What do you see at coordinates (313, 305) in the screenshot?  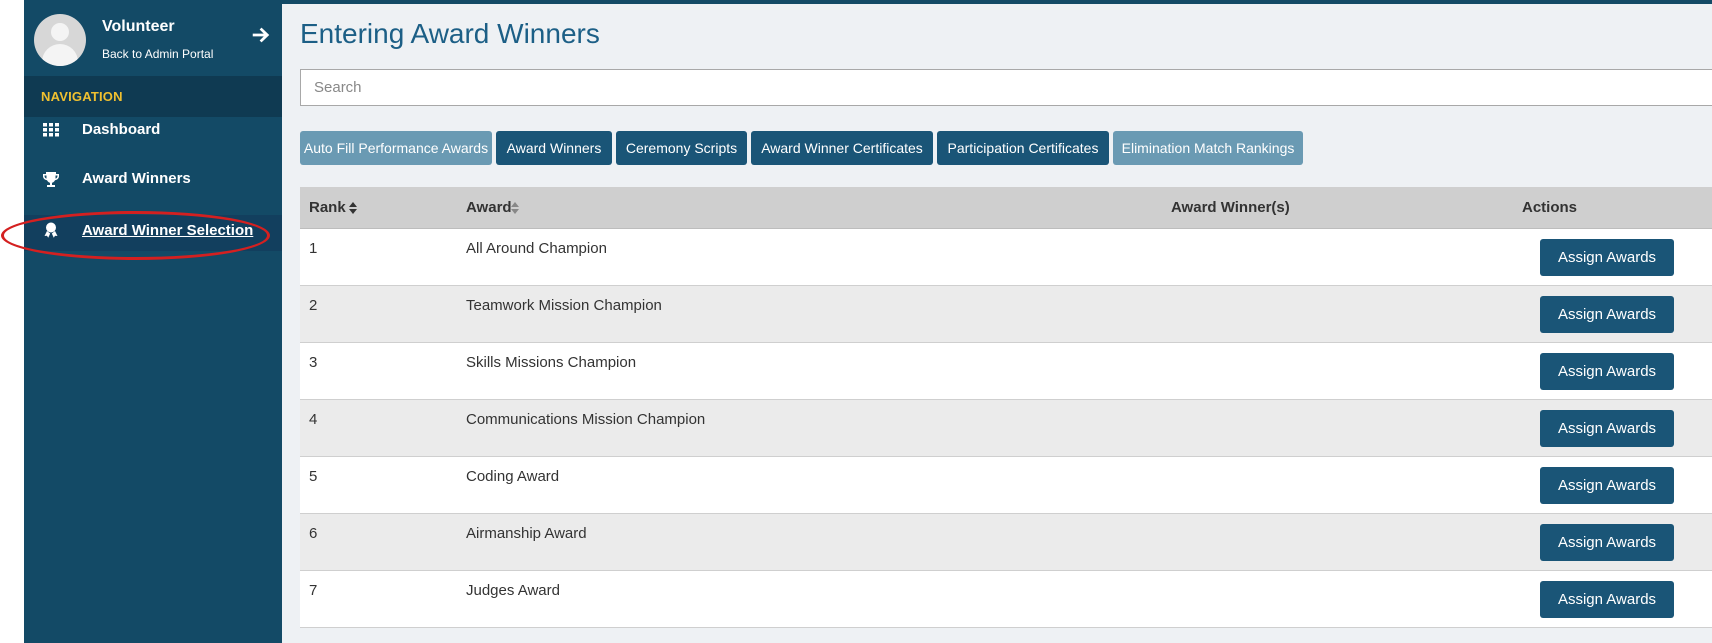 I see `rank-cell: 2` at bounding box center [313, 305].